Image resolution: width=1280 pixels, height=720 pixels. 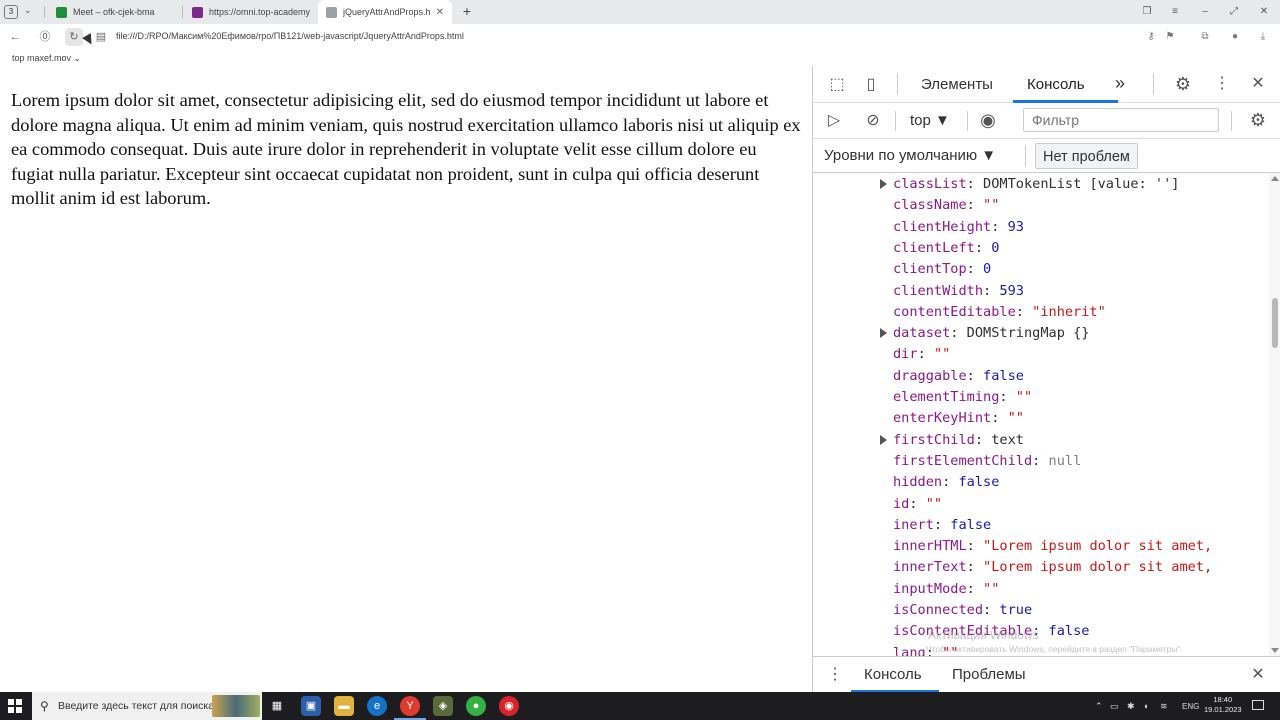 I want to click on store-icon: ▣, so click(x=311, y=706).